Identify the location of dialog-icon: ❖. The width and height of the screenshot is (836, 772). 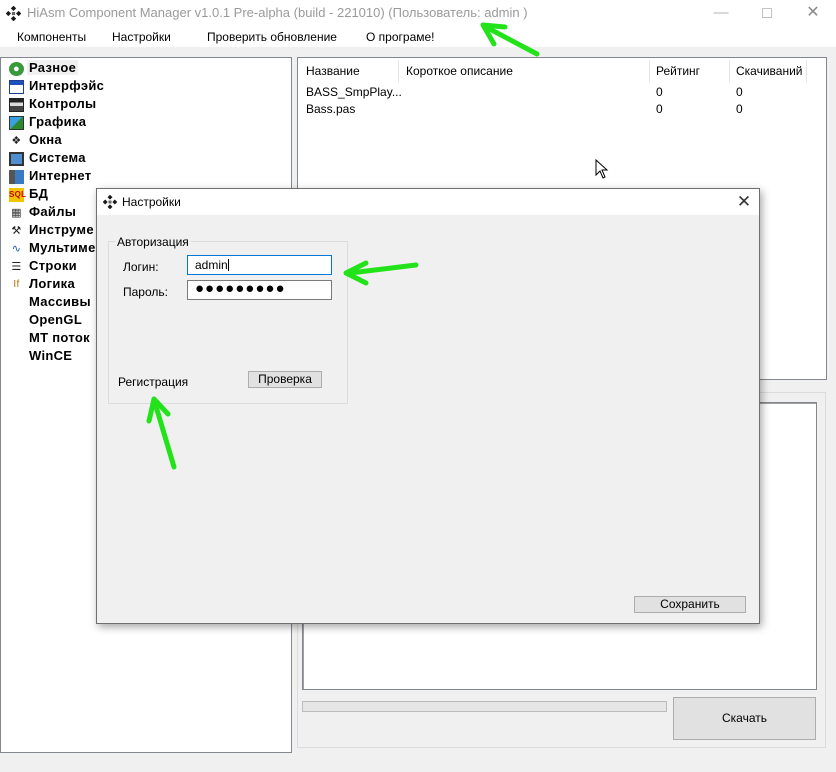
(16, 141).